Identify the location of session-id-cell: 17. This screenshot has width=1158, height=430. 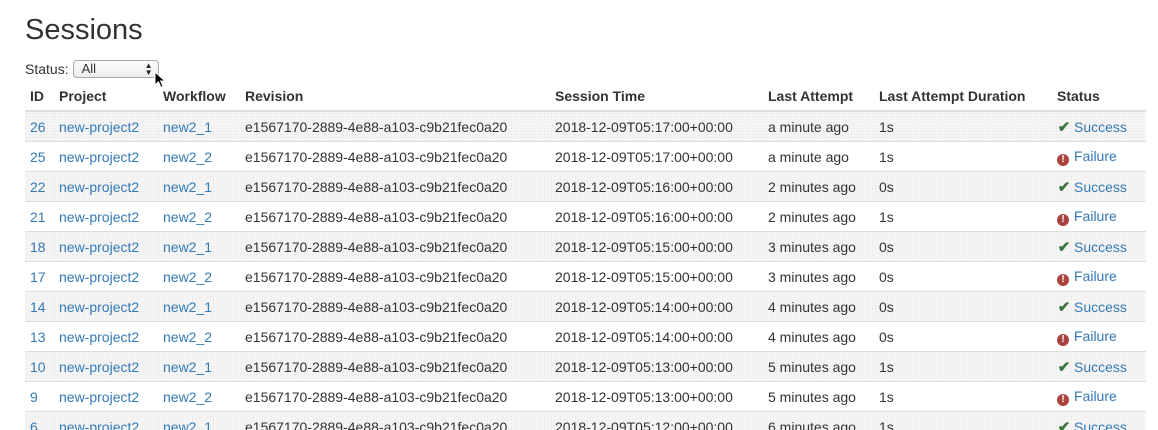
(39, 276).